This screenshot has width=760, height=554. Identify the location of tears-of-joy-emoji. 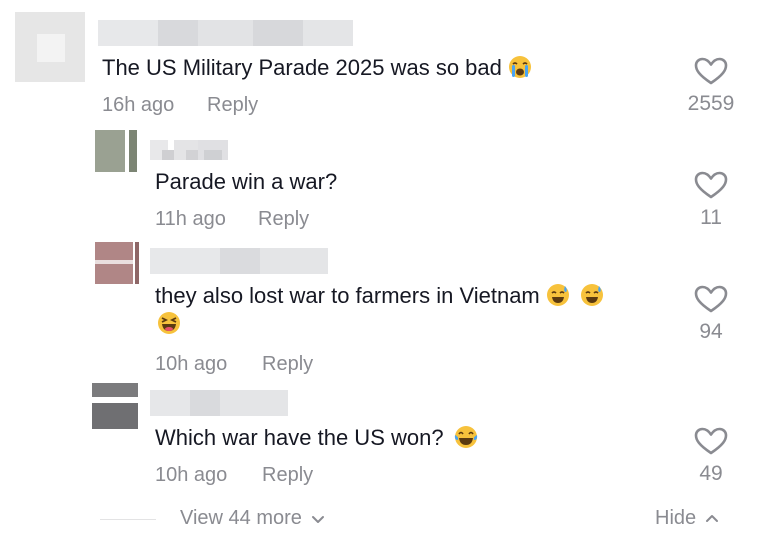
(465, 437).